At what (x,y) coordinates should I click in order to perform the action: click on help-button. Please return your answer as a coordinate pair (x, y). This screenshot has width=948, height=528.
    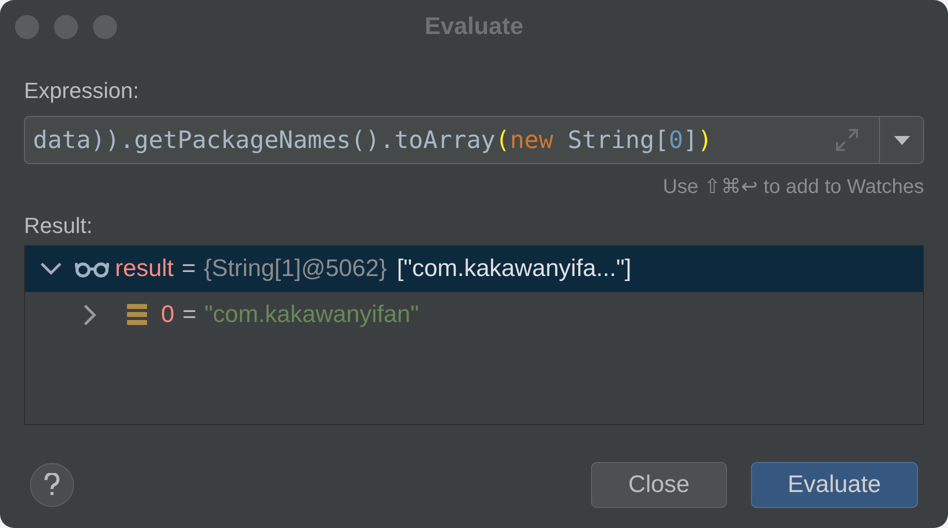
    Looking at the image, I should click on (52, 485).